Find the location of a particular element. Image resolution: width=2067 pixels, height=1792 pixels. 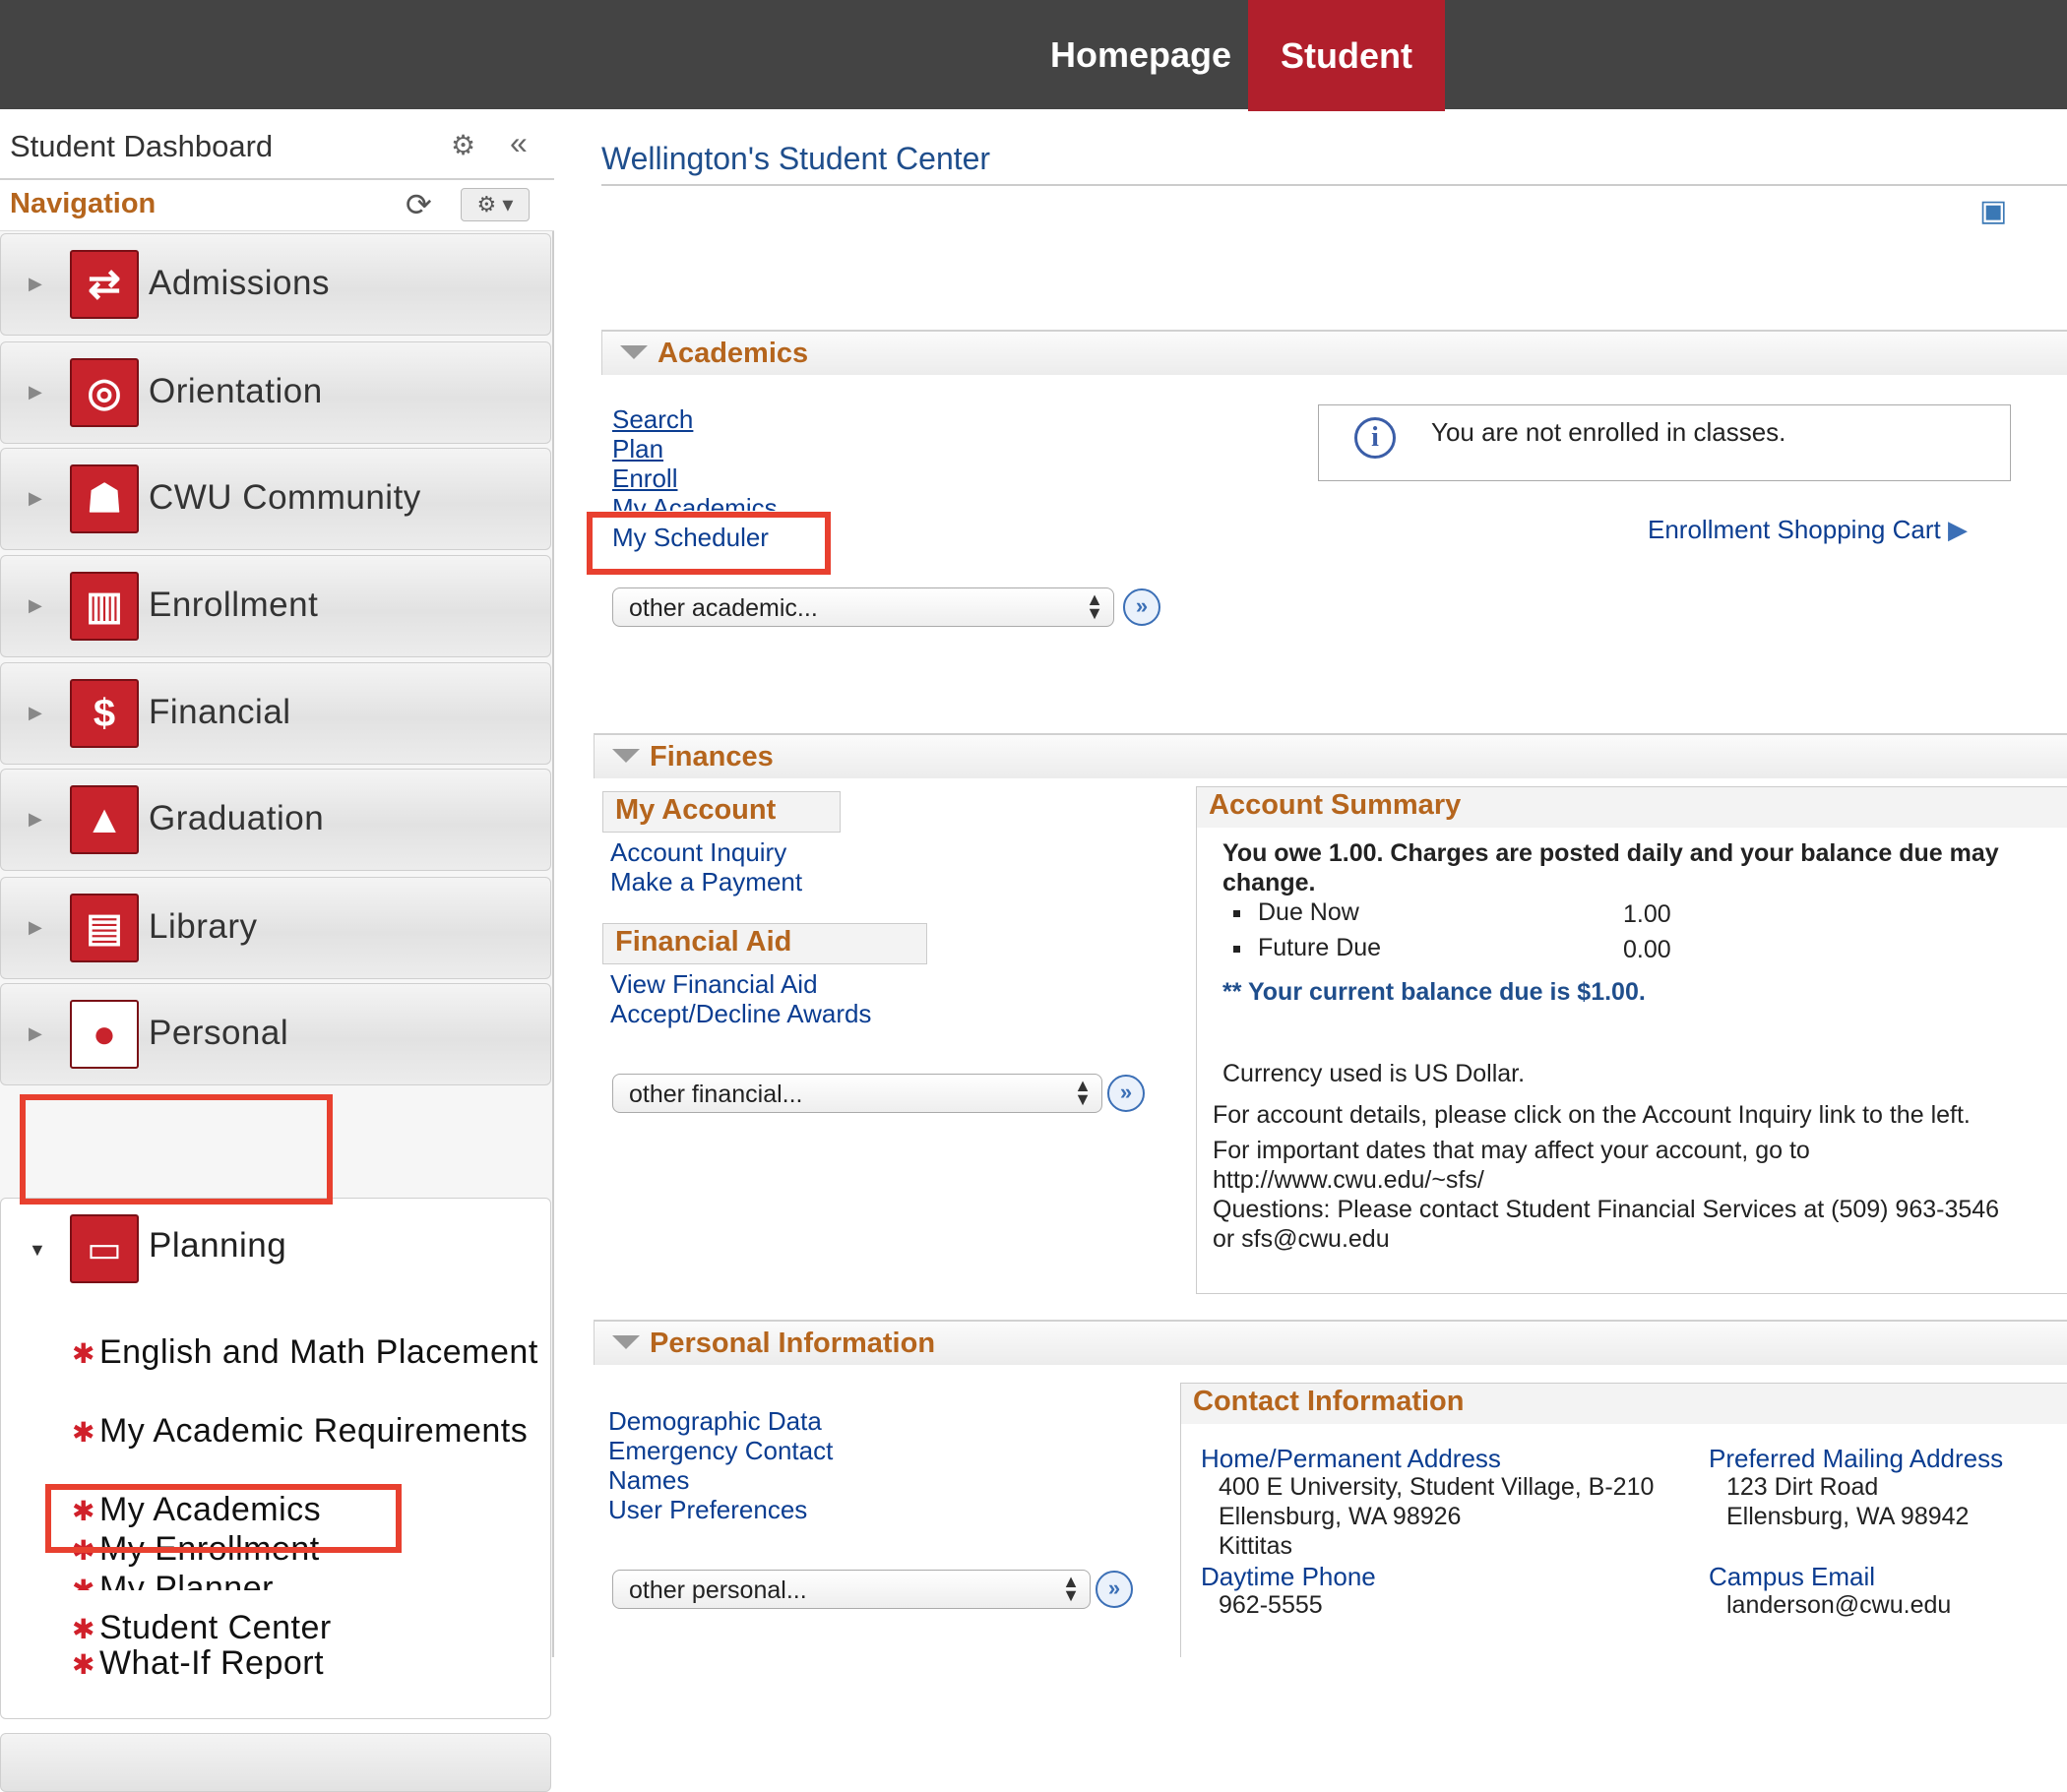

home-address-link: Home/Permanent Address is located at coordinates (1351, 1459).